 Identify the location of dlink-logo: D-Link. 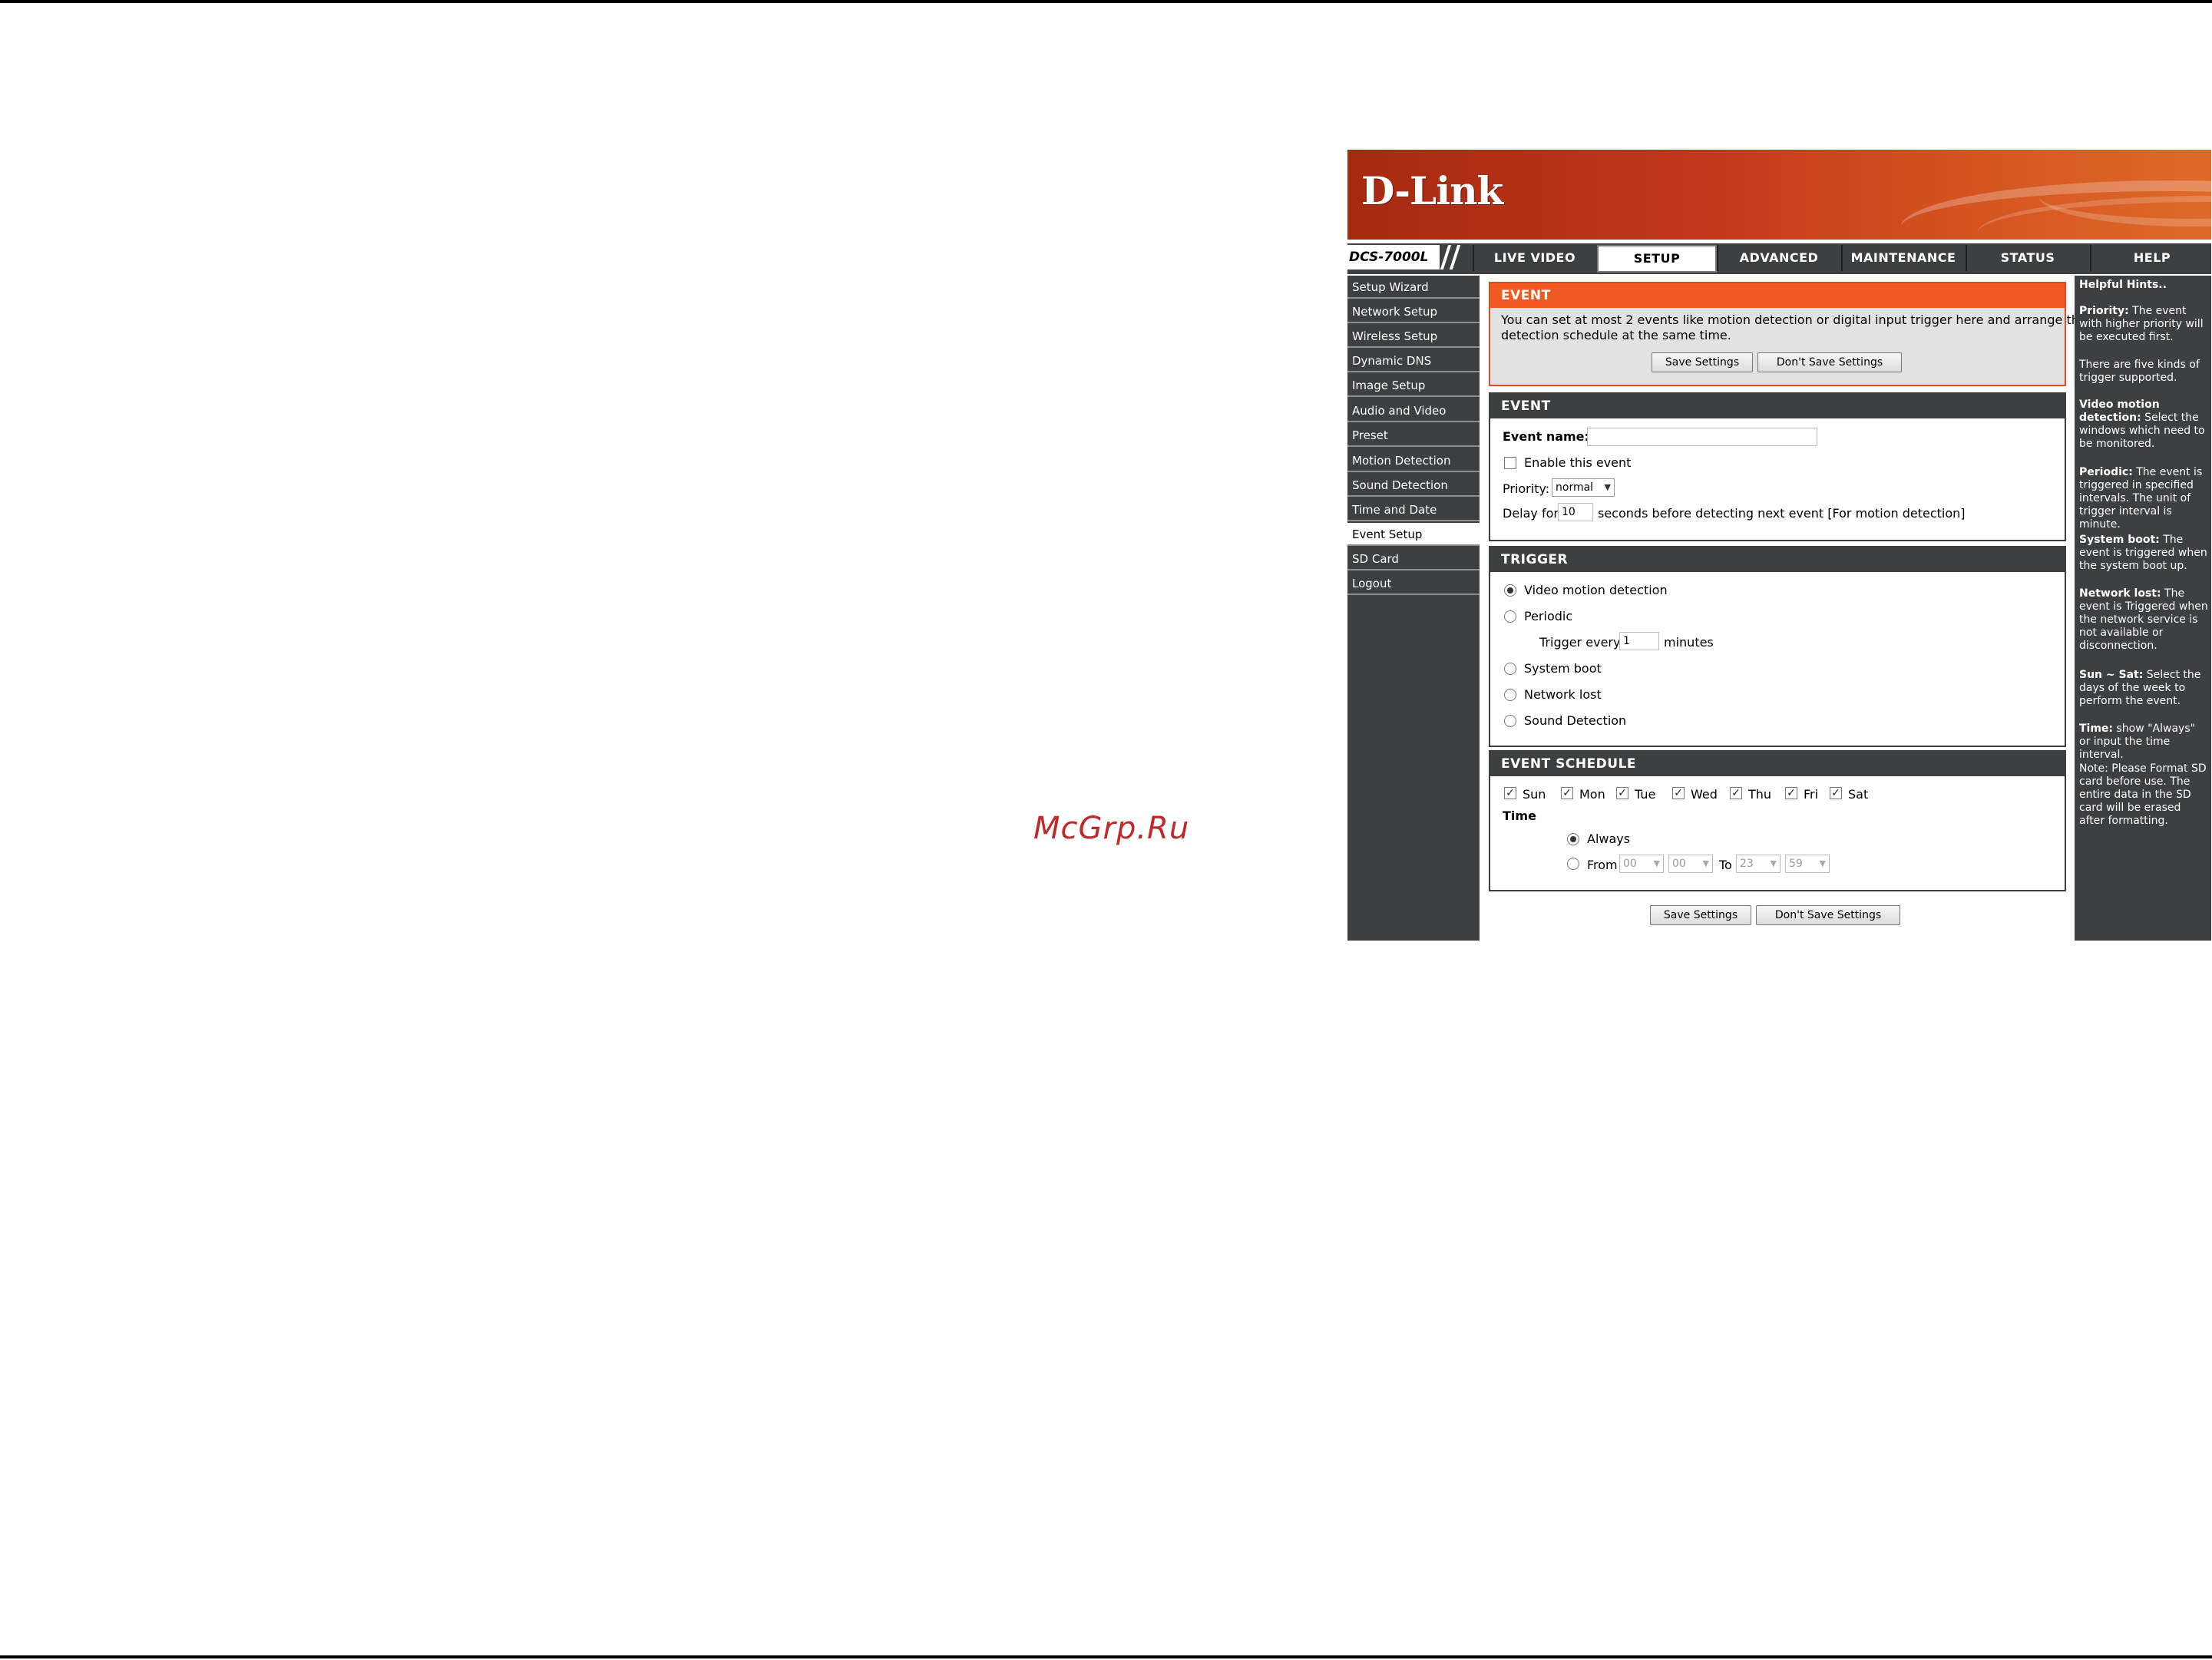
(1432, 190).